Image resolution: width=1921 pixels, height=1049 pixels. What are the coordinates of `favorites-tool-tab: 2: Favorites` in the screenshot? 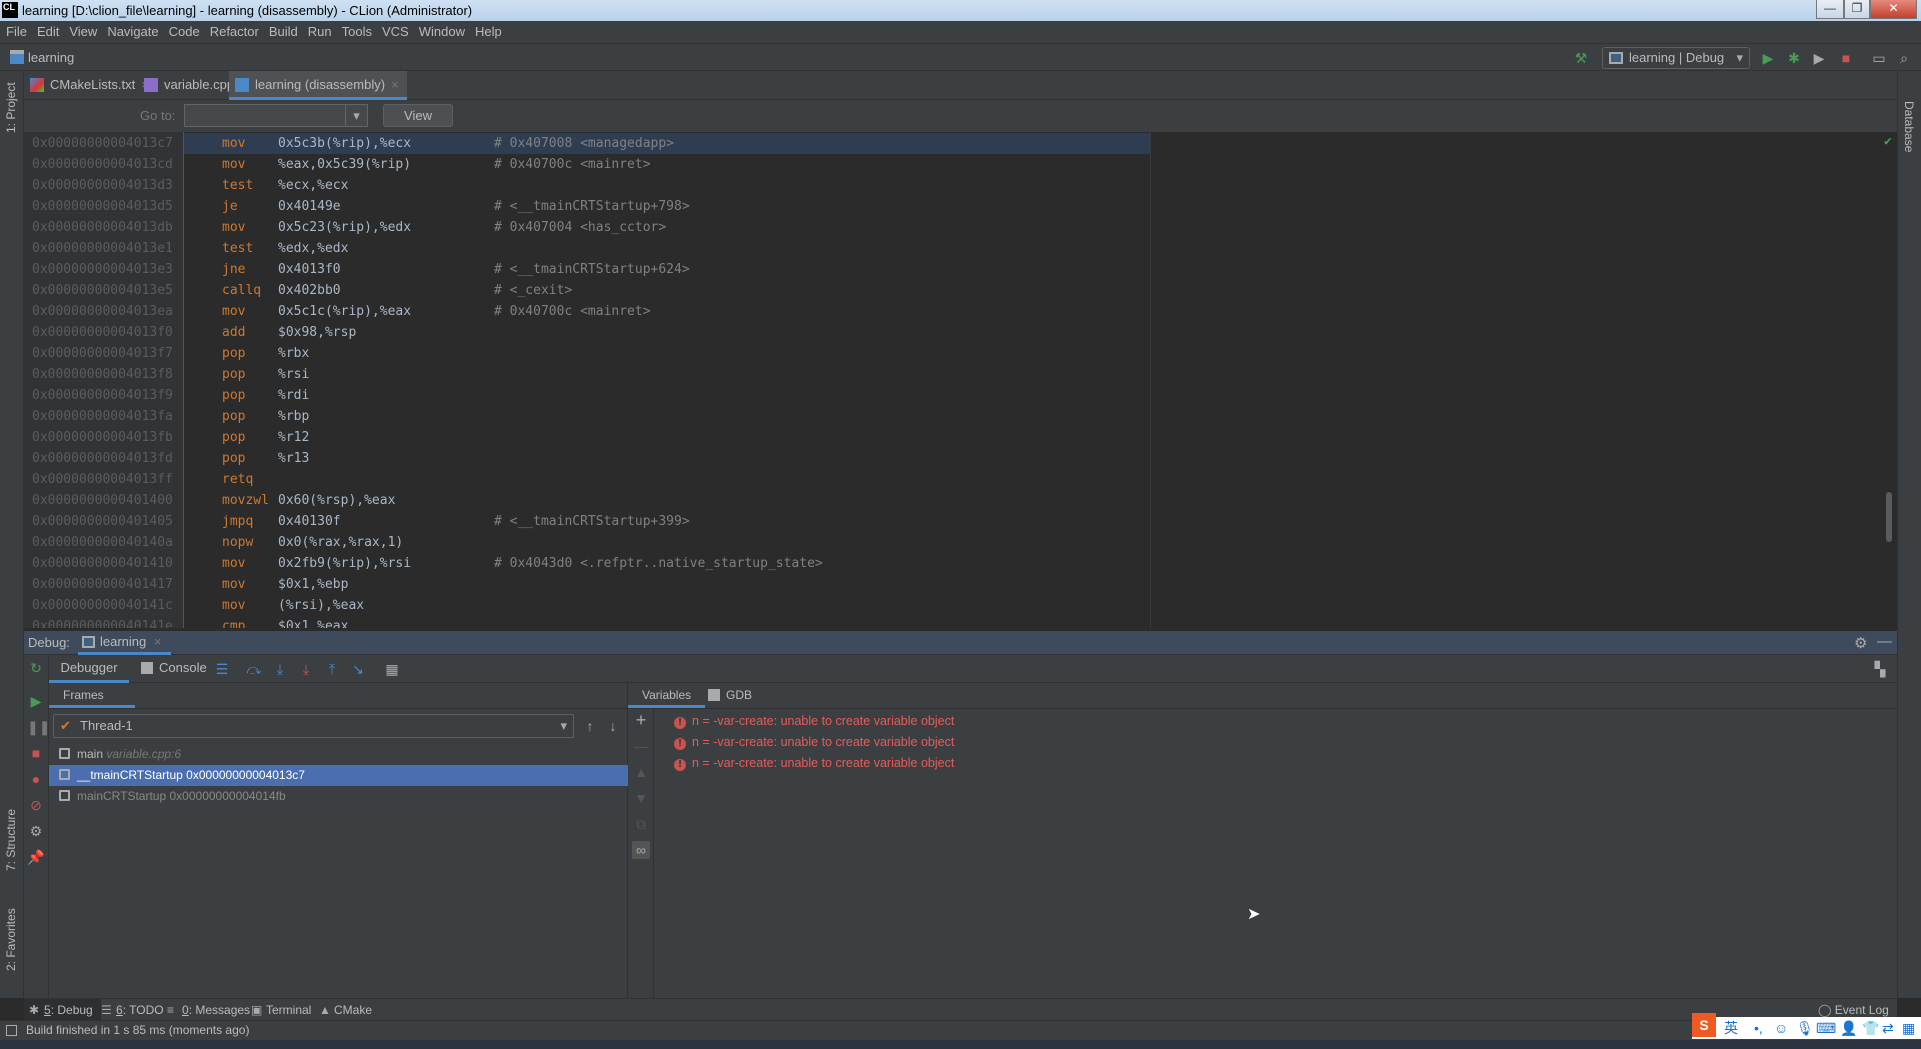 It's located at (11, 939).